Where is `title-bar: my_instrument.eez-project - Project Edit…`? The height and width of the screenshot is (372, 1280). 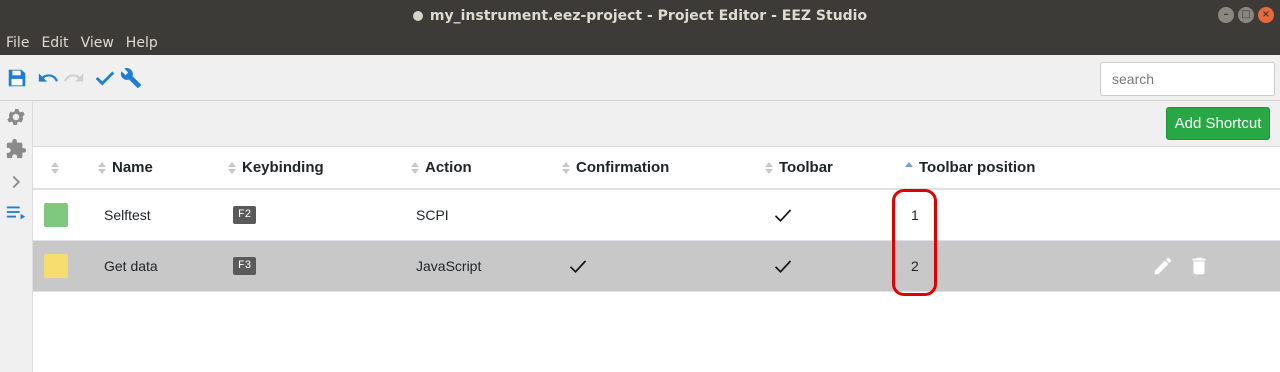 title-bar: my_instrument.eez-project - Project Edit… is located at coordinates (640, 15).